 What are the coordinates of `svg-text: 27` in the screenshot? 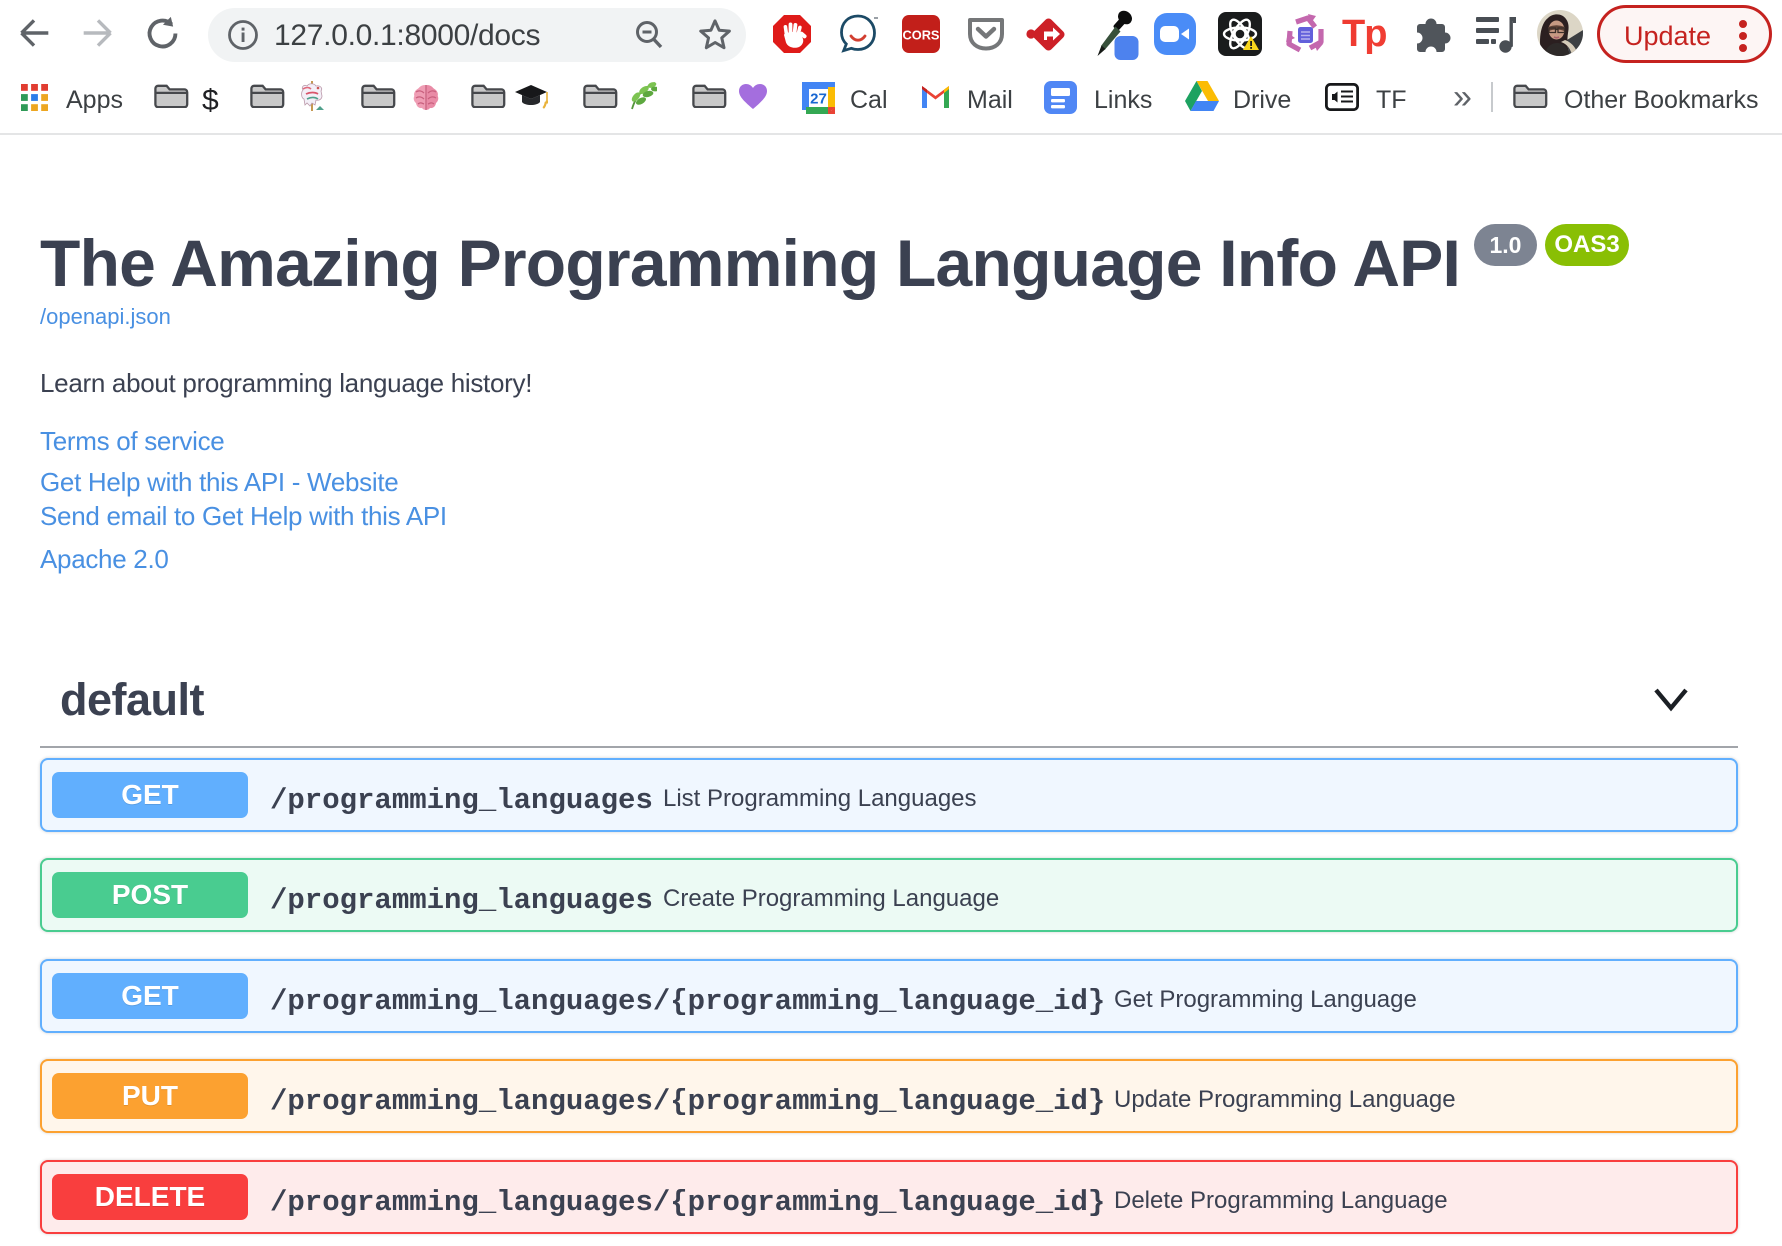 It's located at (818, 99).